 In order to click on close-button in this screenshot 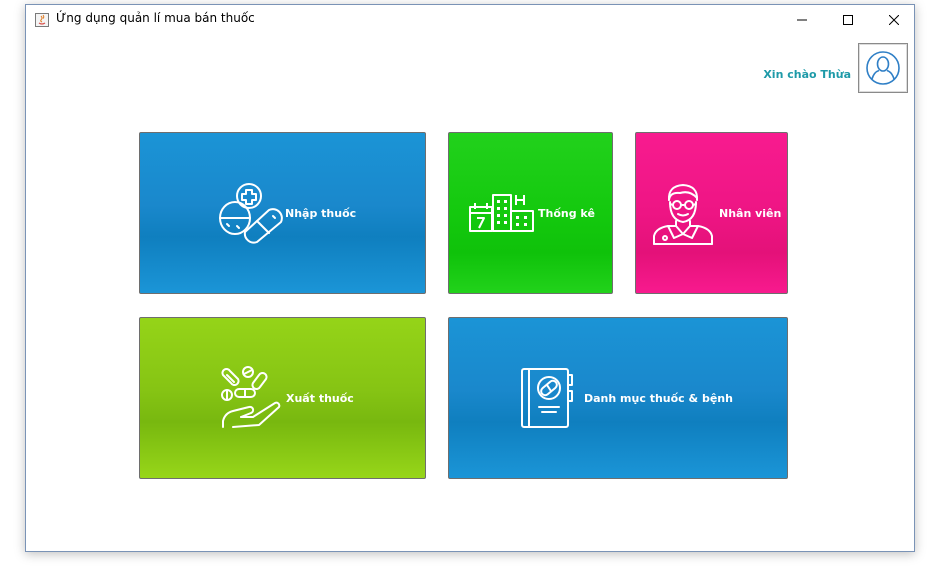, I will do `click(894, 20)`.